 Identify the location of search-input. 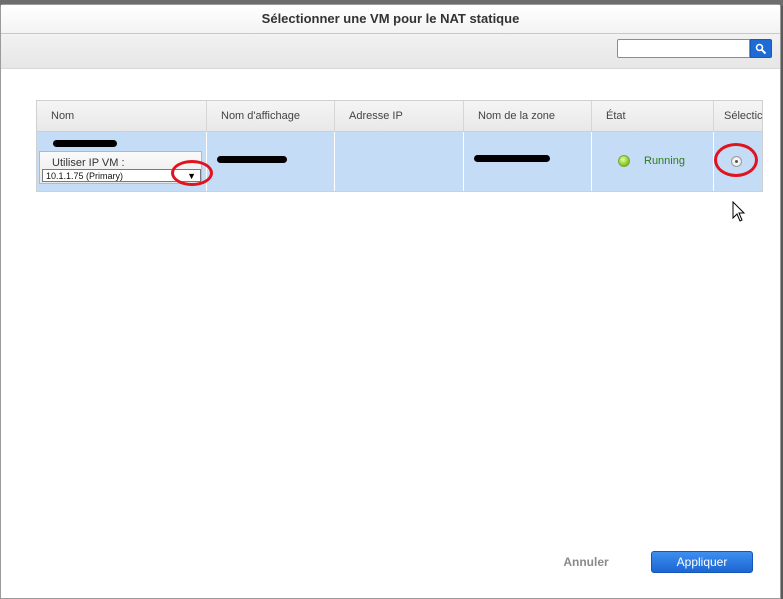
(683, 48).